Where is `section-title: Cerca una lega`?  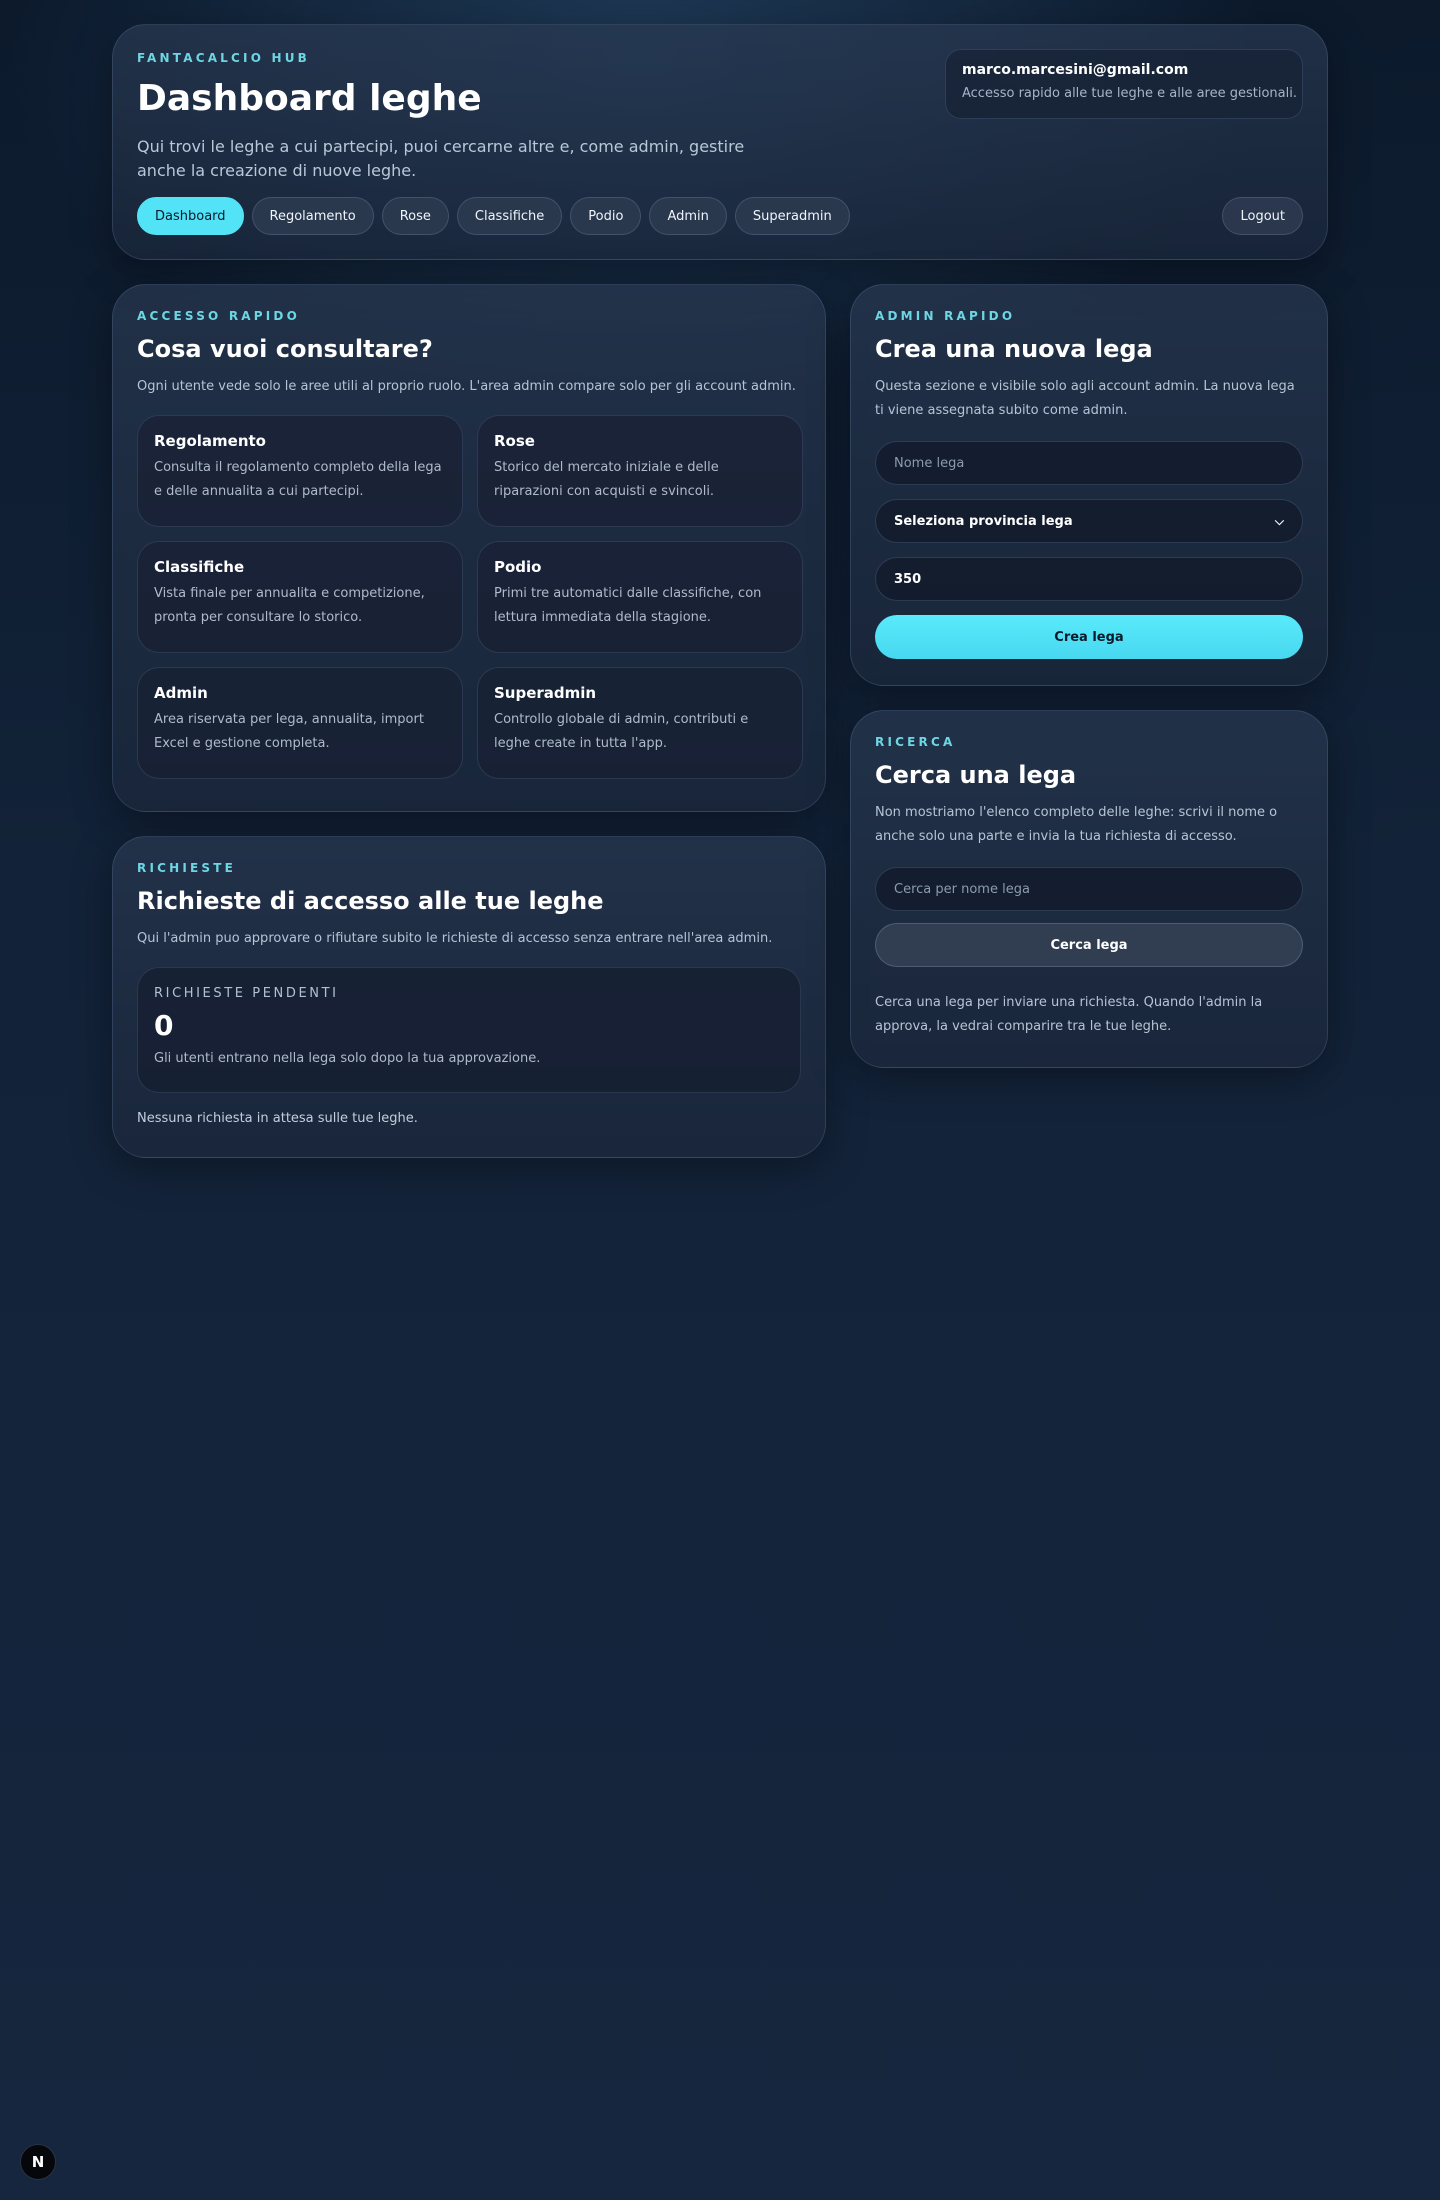 section-title: Cerca una lega is located at coordinates (976, 775).